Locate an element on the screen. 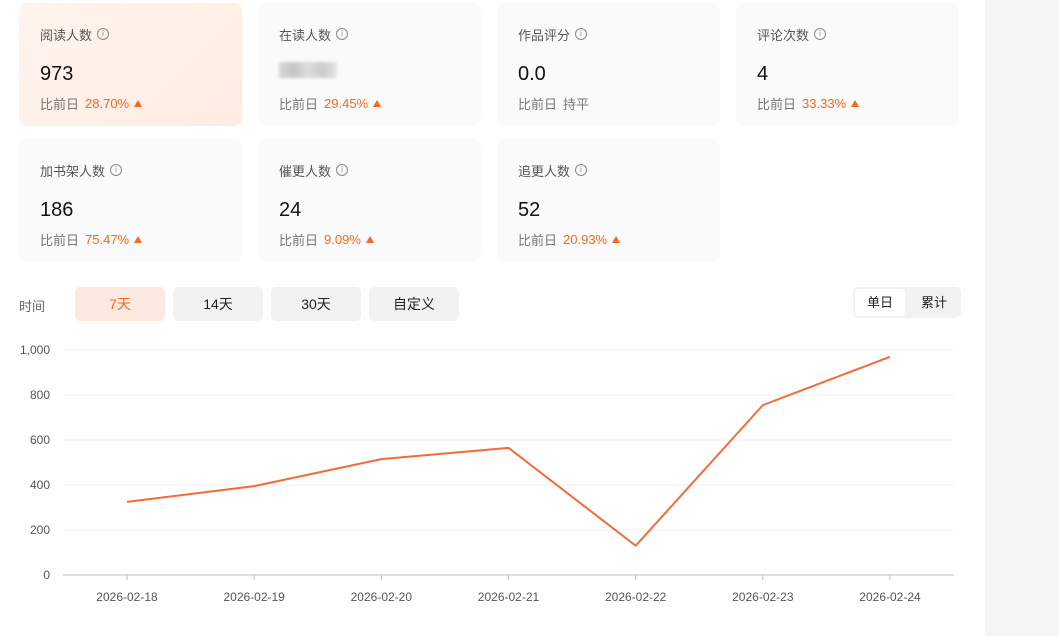  card-title: 在读人数 i is located at coordinates (380, 34).